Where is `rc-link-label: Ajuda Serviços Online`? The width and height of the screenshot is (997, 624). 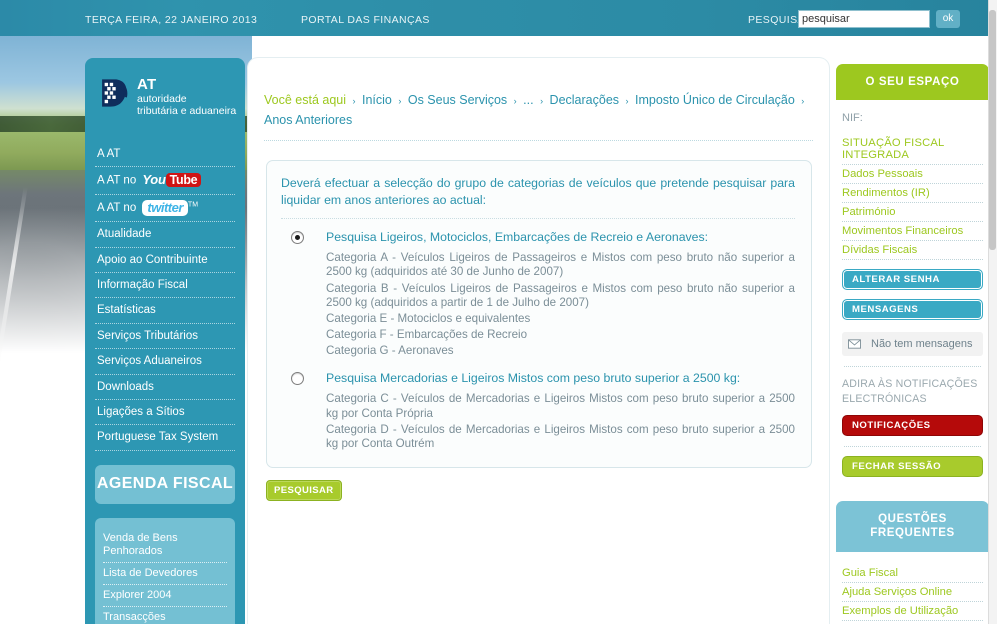
rc-link-label: Ajuda Serviços Online is located at coordinates (912, 592).